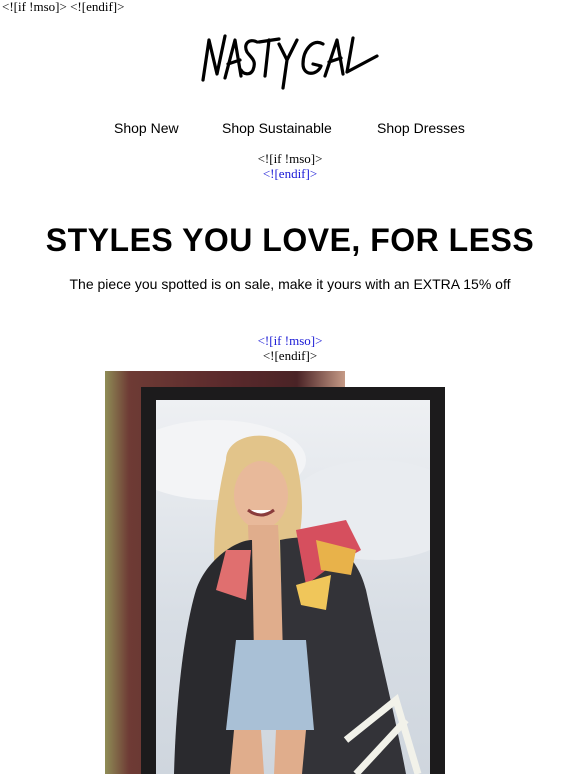  I want to click on brand-logo, so click(290, 61).